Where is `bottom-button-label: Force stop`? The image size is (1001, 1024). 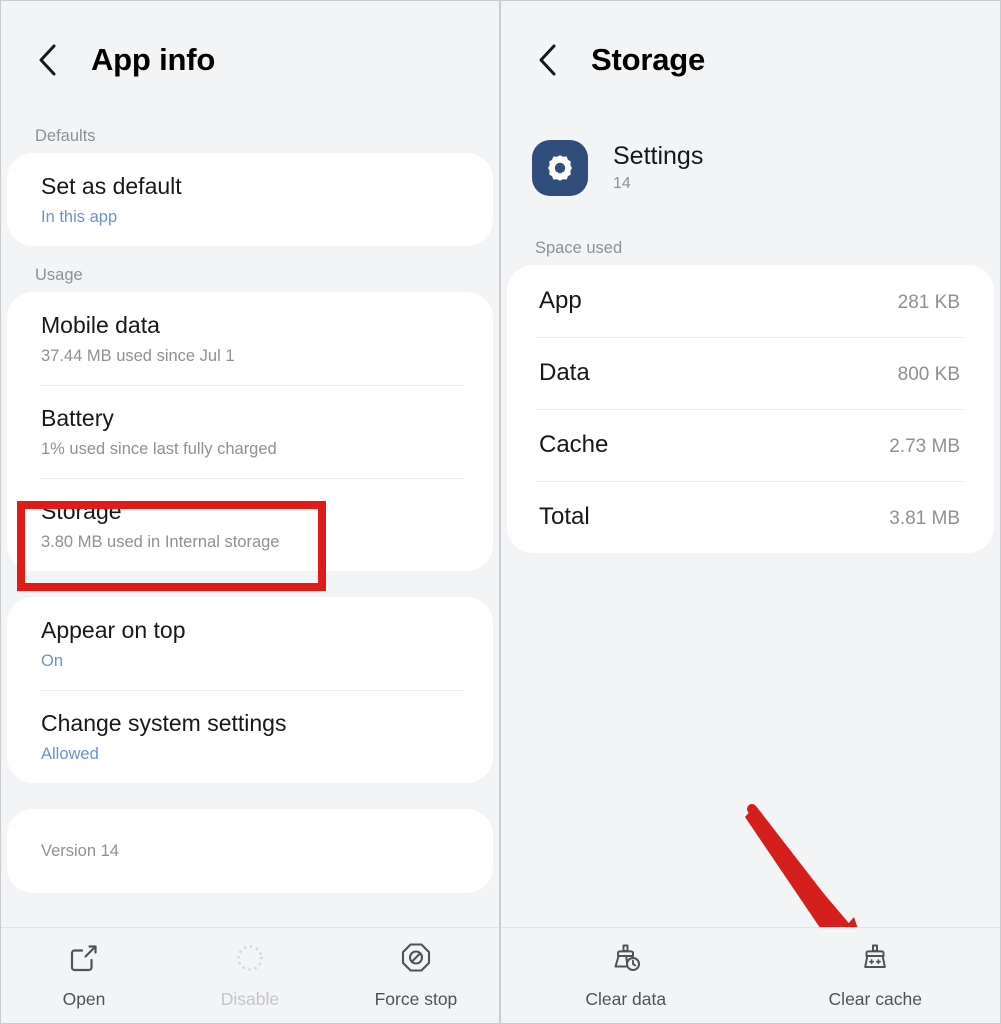
bottom-button-label: Force stop is located at coordinates (416, 999).